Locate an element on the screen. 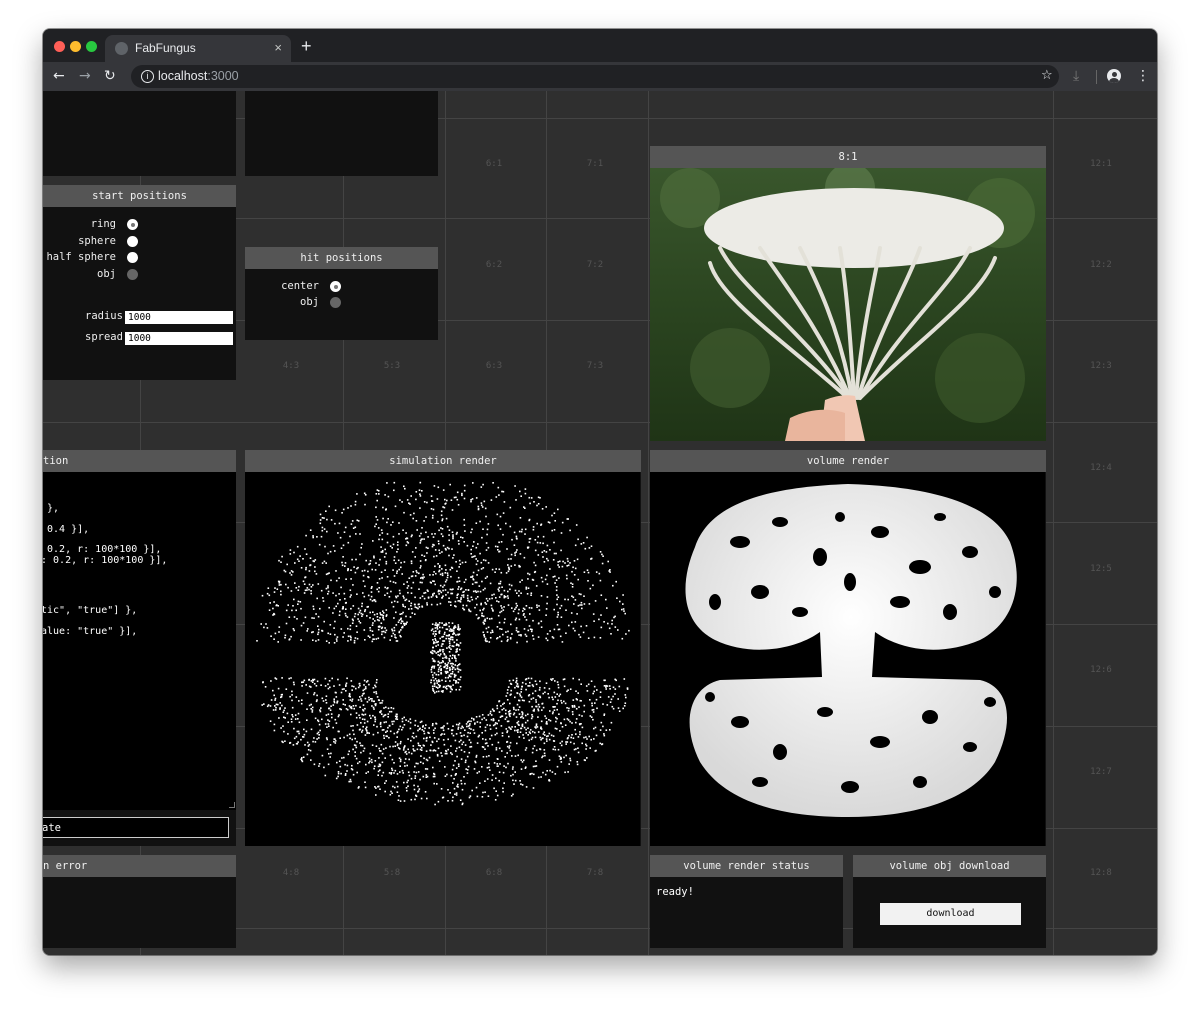  address-bar: i localhost:3000 is located at coordinates (595, 76).